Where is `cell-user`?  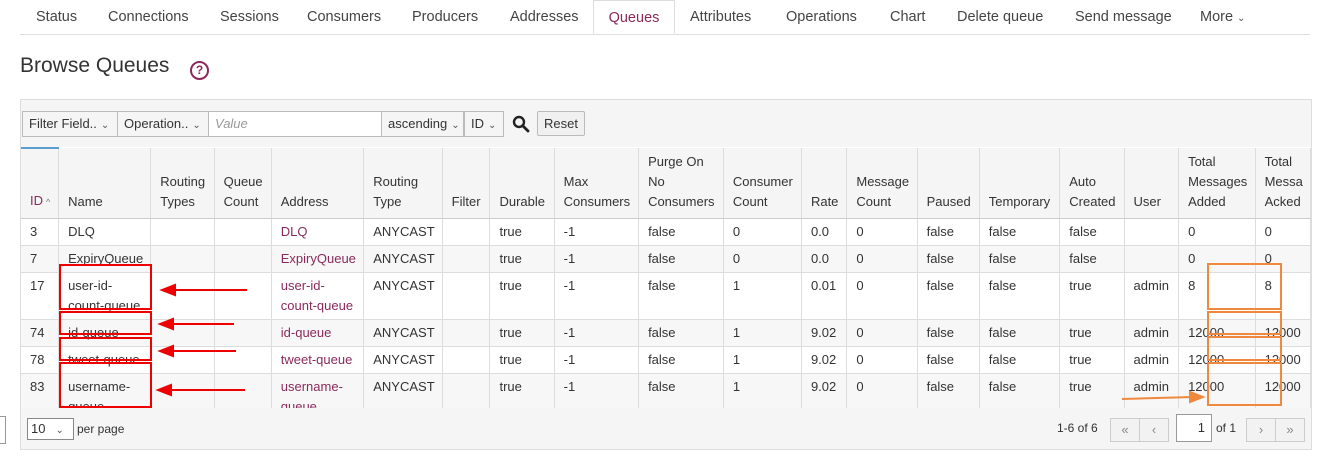
cell-user is located at coordinates (1152, 232).